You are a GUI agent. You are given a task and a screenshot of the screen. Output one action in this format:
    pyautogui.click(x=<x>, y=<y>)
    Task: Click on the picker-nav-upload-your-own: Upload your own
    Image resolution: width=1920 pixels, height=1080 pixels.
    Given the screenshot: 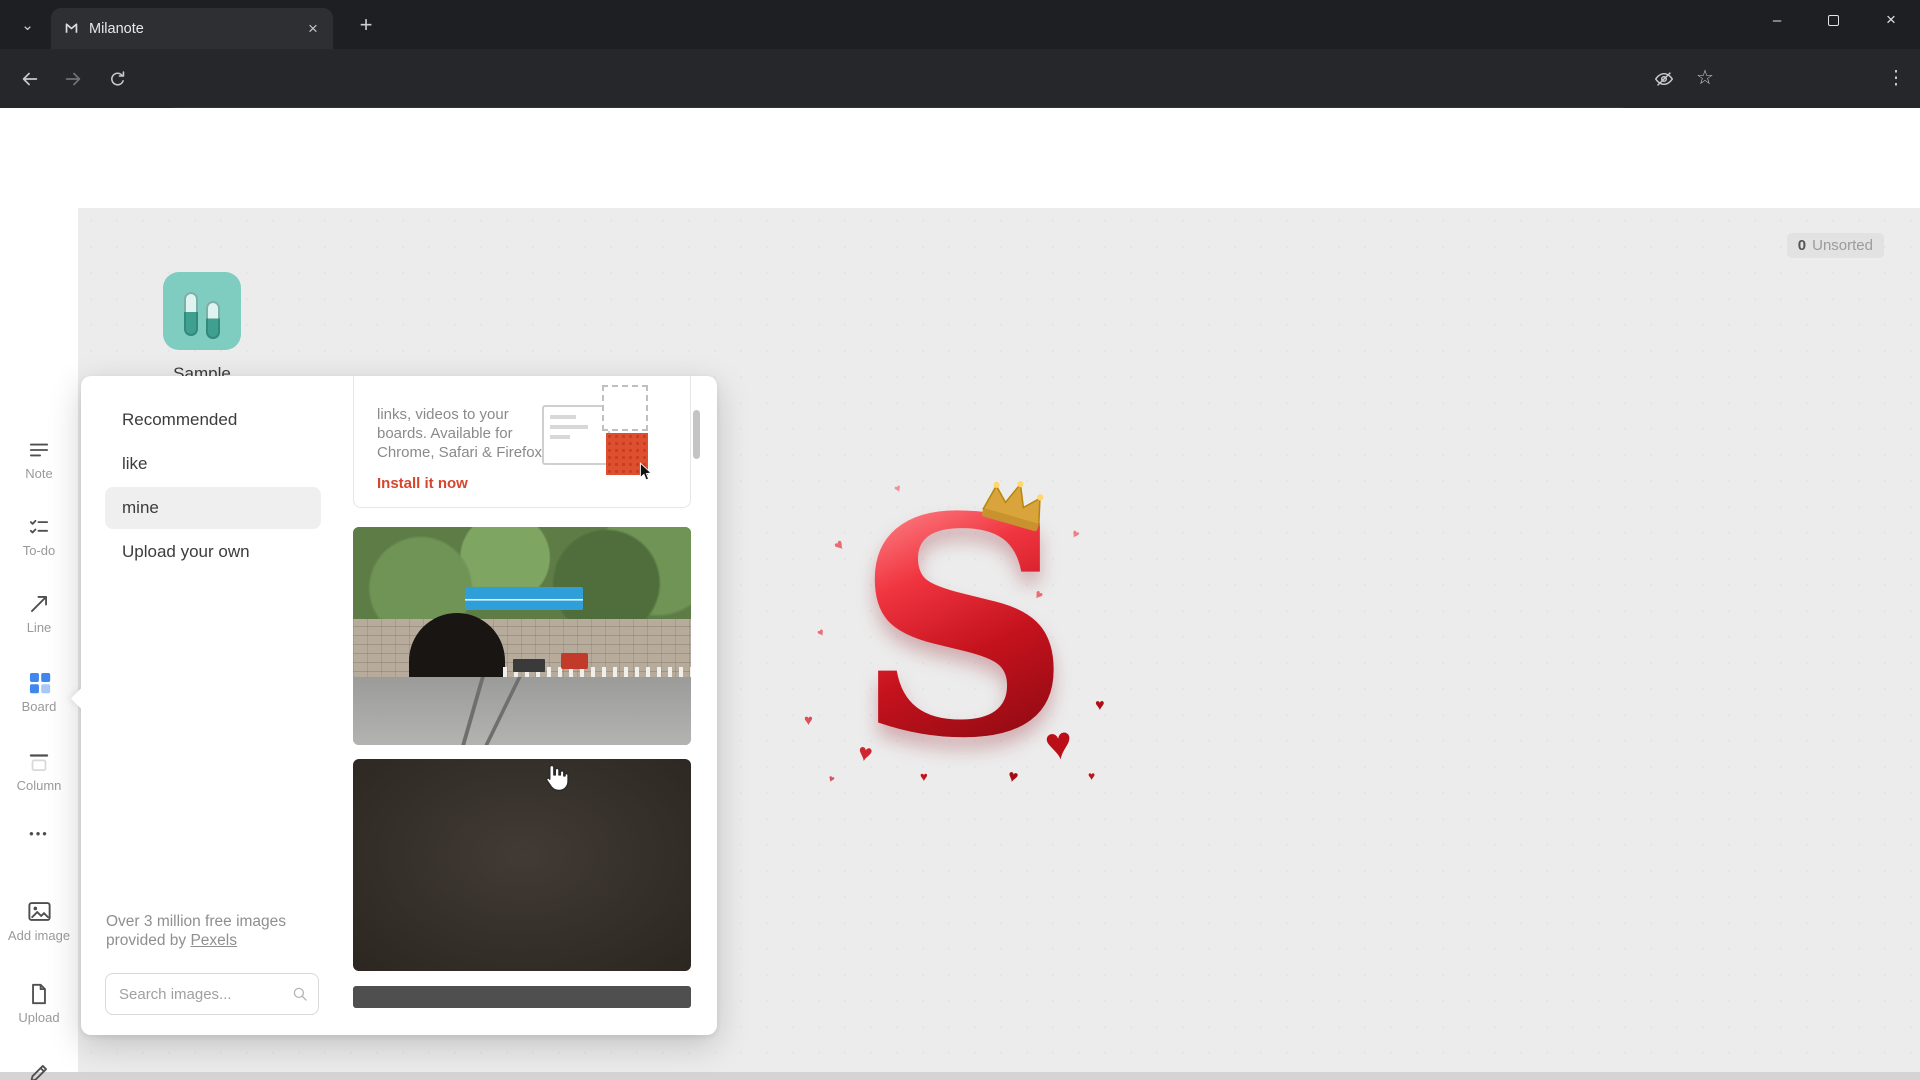 What is the action you would take?
    pyautogui.click(x=213, y=552)
    